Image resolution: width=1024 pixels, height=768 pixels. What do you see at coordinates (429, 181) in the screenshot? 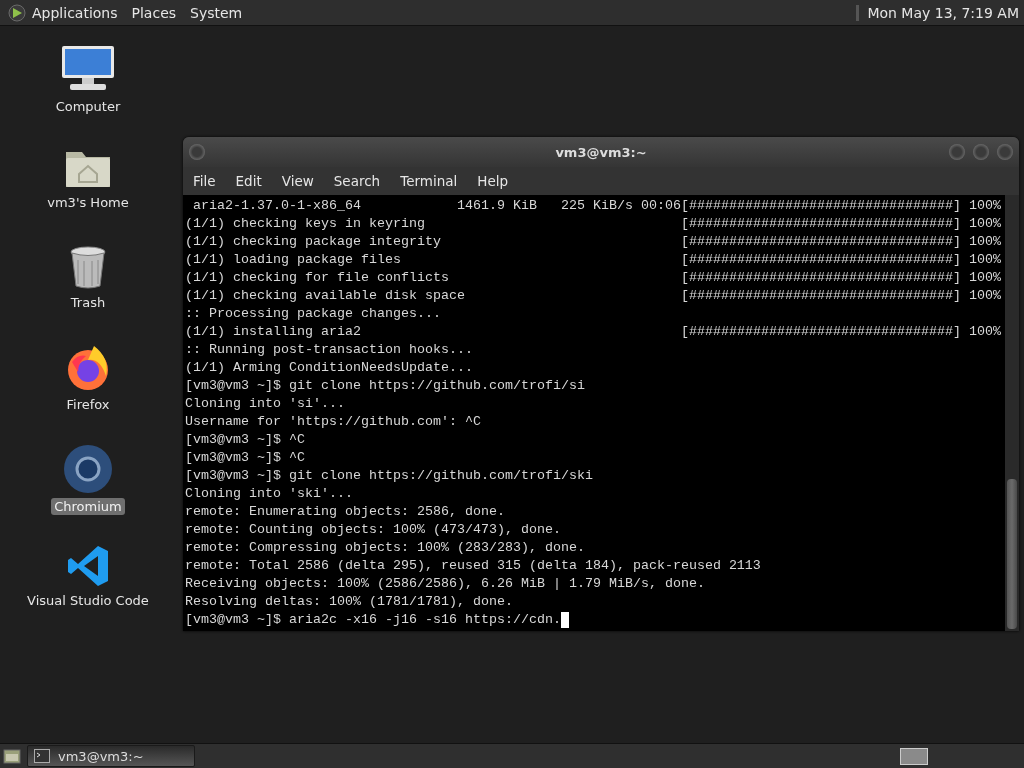
I see `menu-item: Terminal` at bounding box center [429, 181].